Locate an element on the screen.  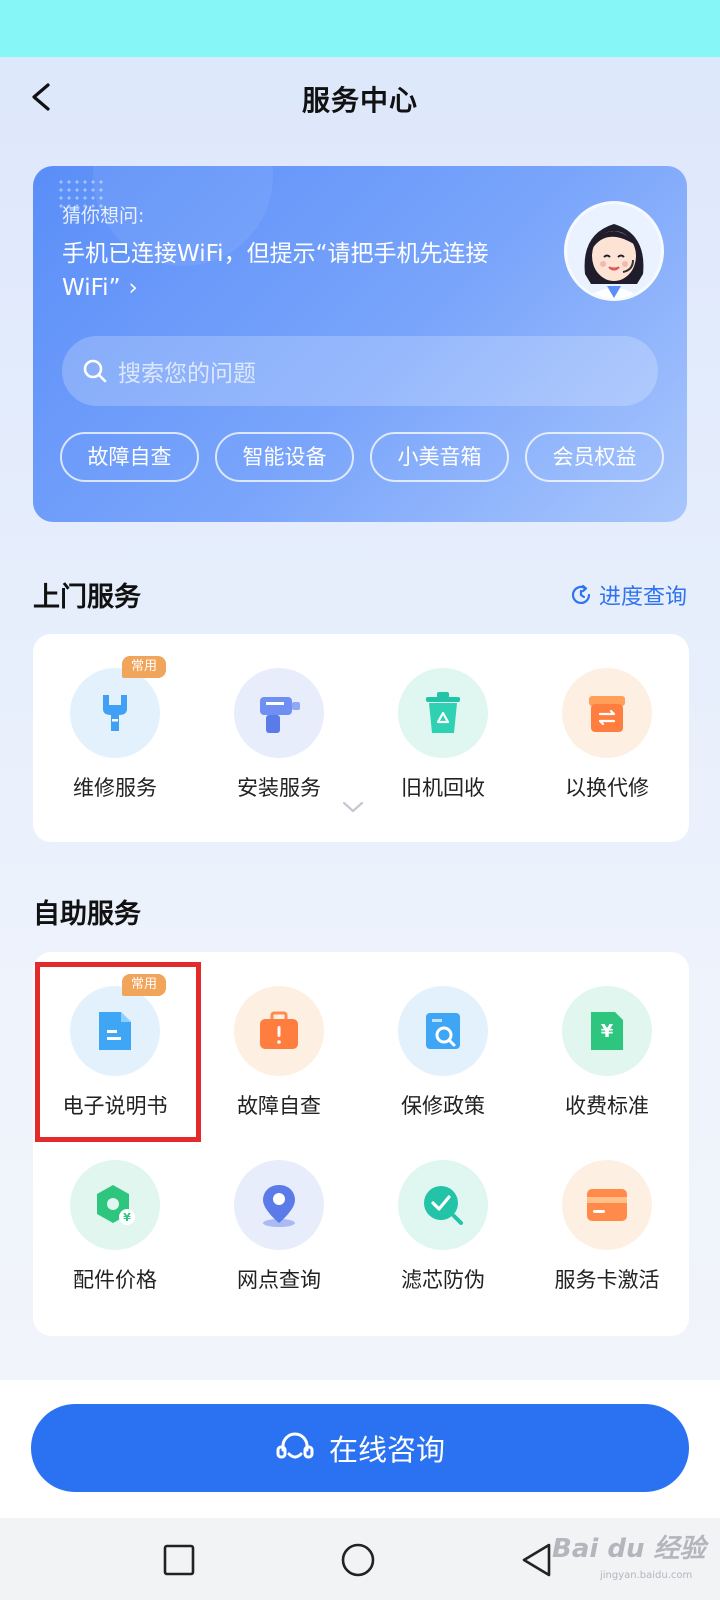
chip-speaker: 小美音箱 is located at coordinates (439, 457).